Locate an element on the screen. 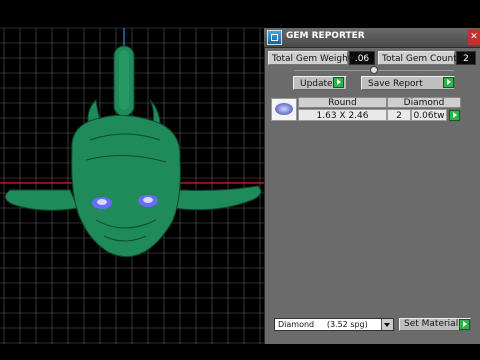 The width and height of the screenshot is (480, 360). set-material-label: Set Material is located at coordinates (431, 324).